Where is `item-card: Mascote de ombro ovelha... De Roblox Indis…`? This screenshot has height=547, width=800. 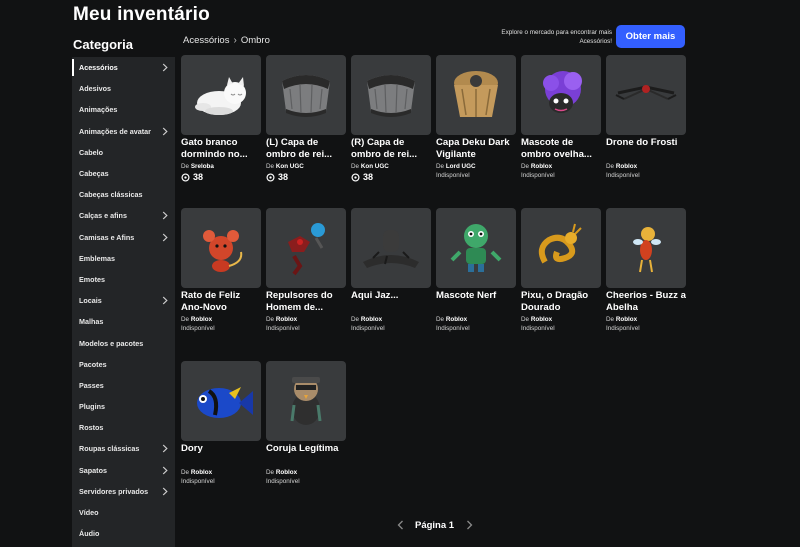 item-card: Mascote de ombro ovelha... De Roblox Indis… is located at coordinates (561, 123).